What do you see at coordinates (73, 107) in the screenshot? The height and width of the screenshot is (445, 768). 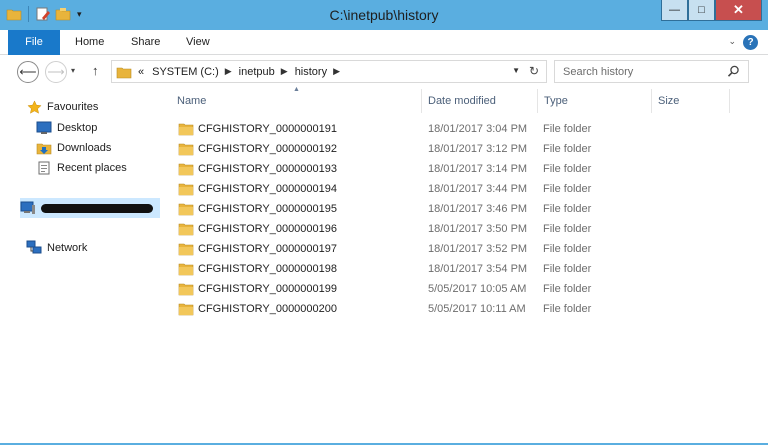 I see `nav-favourites-label: Favourites` at bounding box center [73, 107].